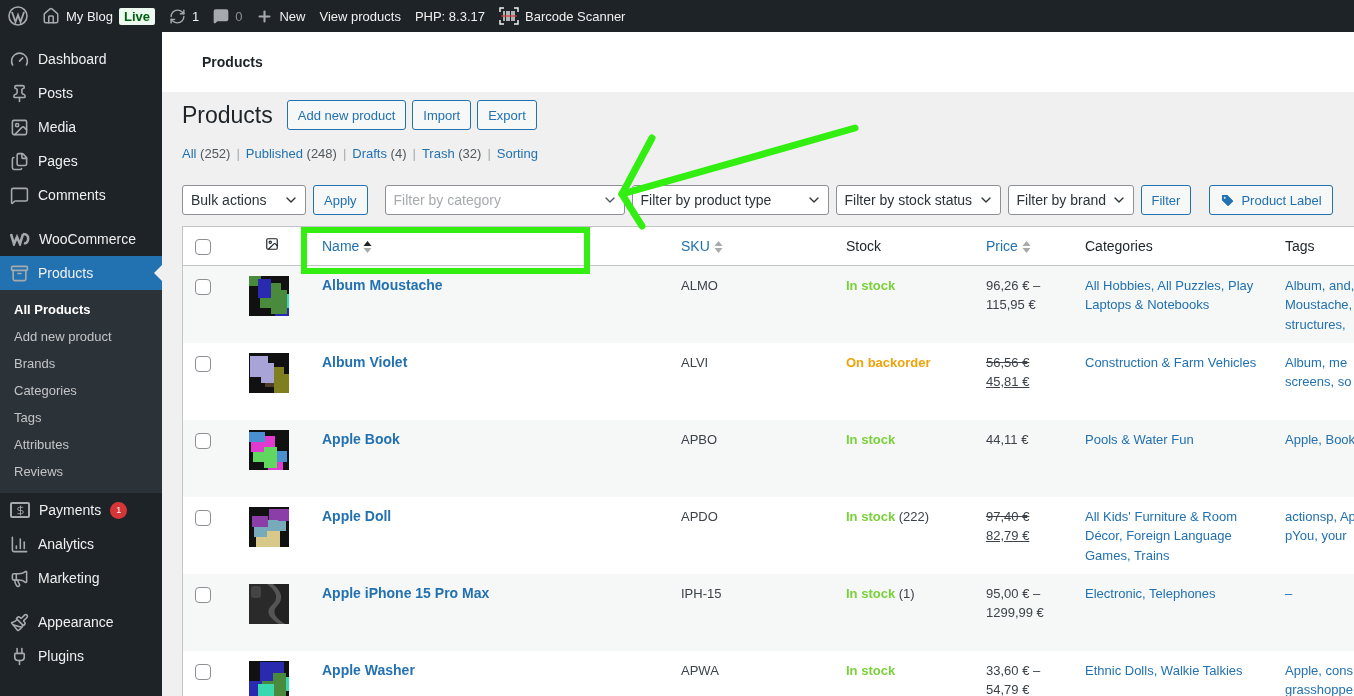  What do you see at coordinates (81, 510) in the screenshot?
I see `menu-item: Payments 1` at bounding box center [81, 510].